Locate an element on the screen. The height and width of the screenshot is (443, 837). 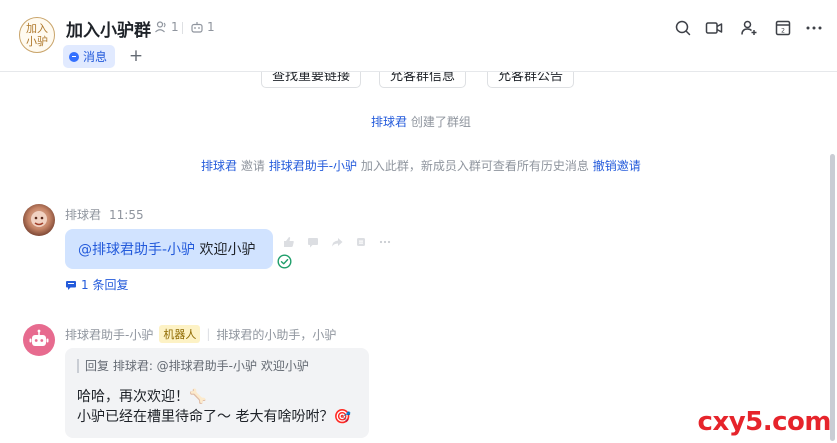
system-invite-message: 排球君 邀请 排球君助手-小驴 加入此群，新成员入群可查看所有历史消息 撤销邀请 is located at coordinates (421, 165).